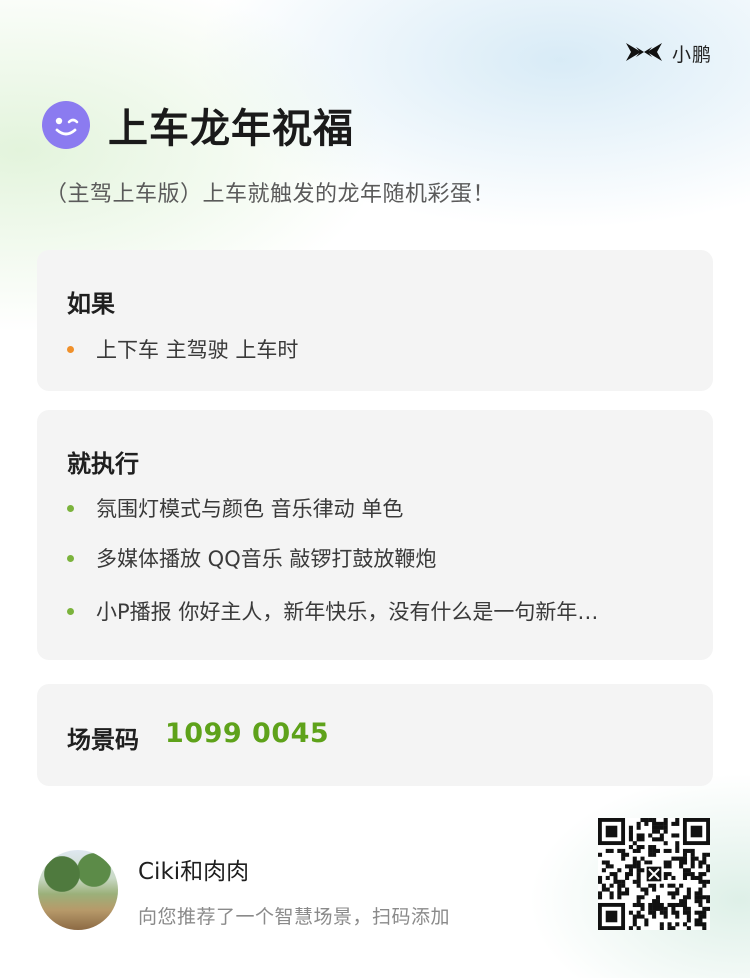 This screenshot has height=978, width=750. What do you see at coordinates (91, 304) in the screenshot?
I see `condition-heading: 如果` at bounding box center [91, 304].